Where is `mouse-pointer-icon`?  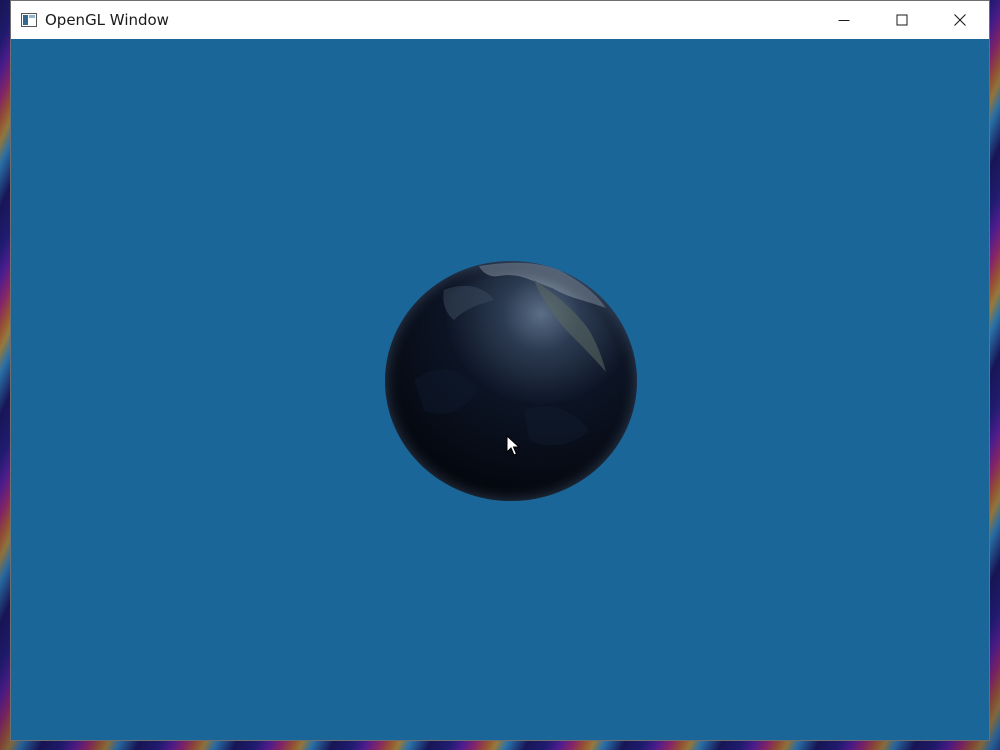
mouse-pointer-icon is located at coordinates (513, 445).